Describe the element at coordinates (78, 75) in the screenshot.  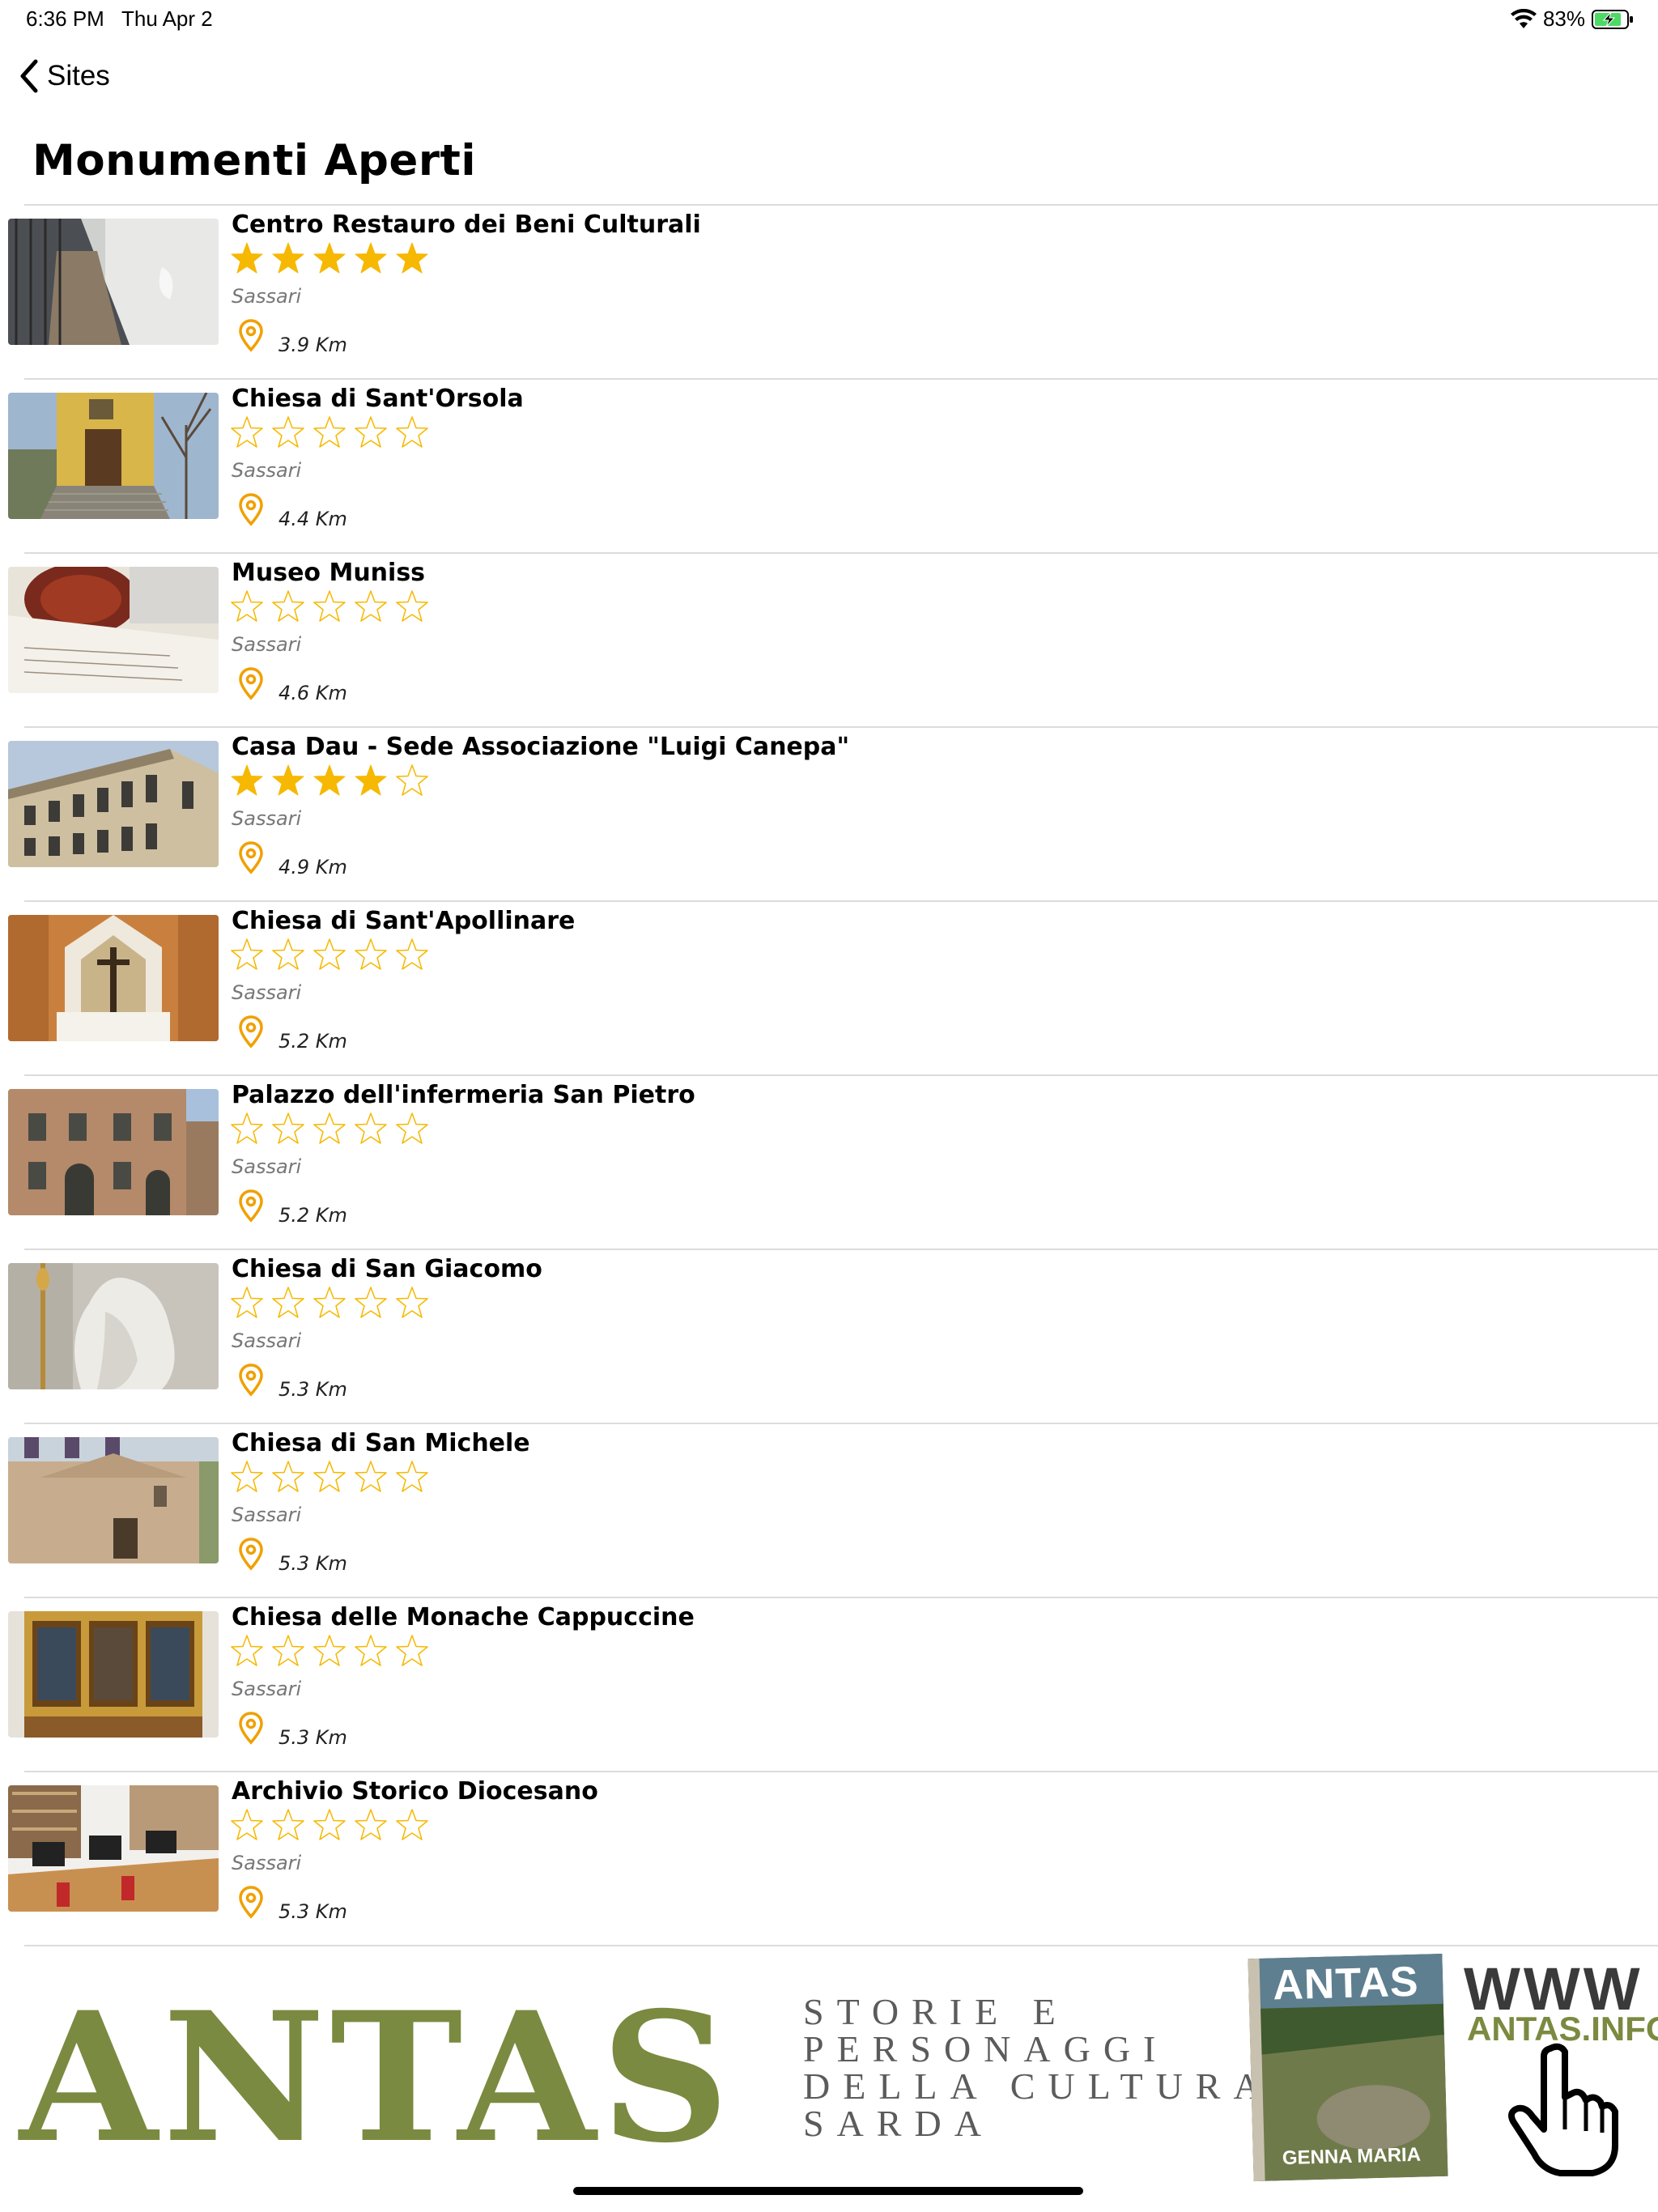
I see `back-button-label: Sites` at that location.